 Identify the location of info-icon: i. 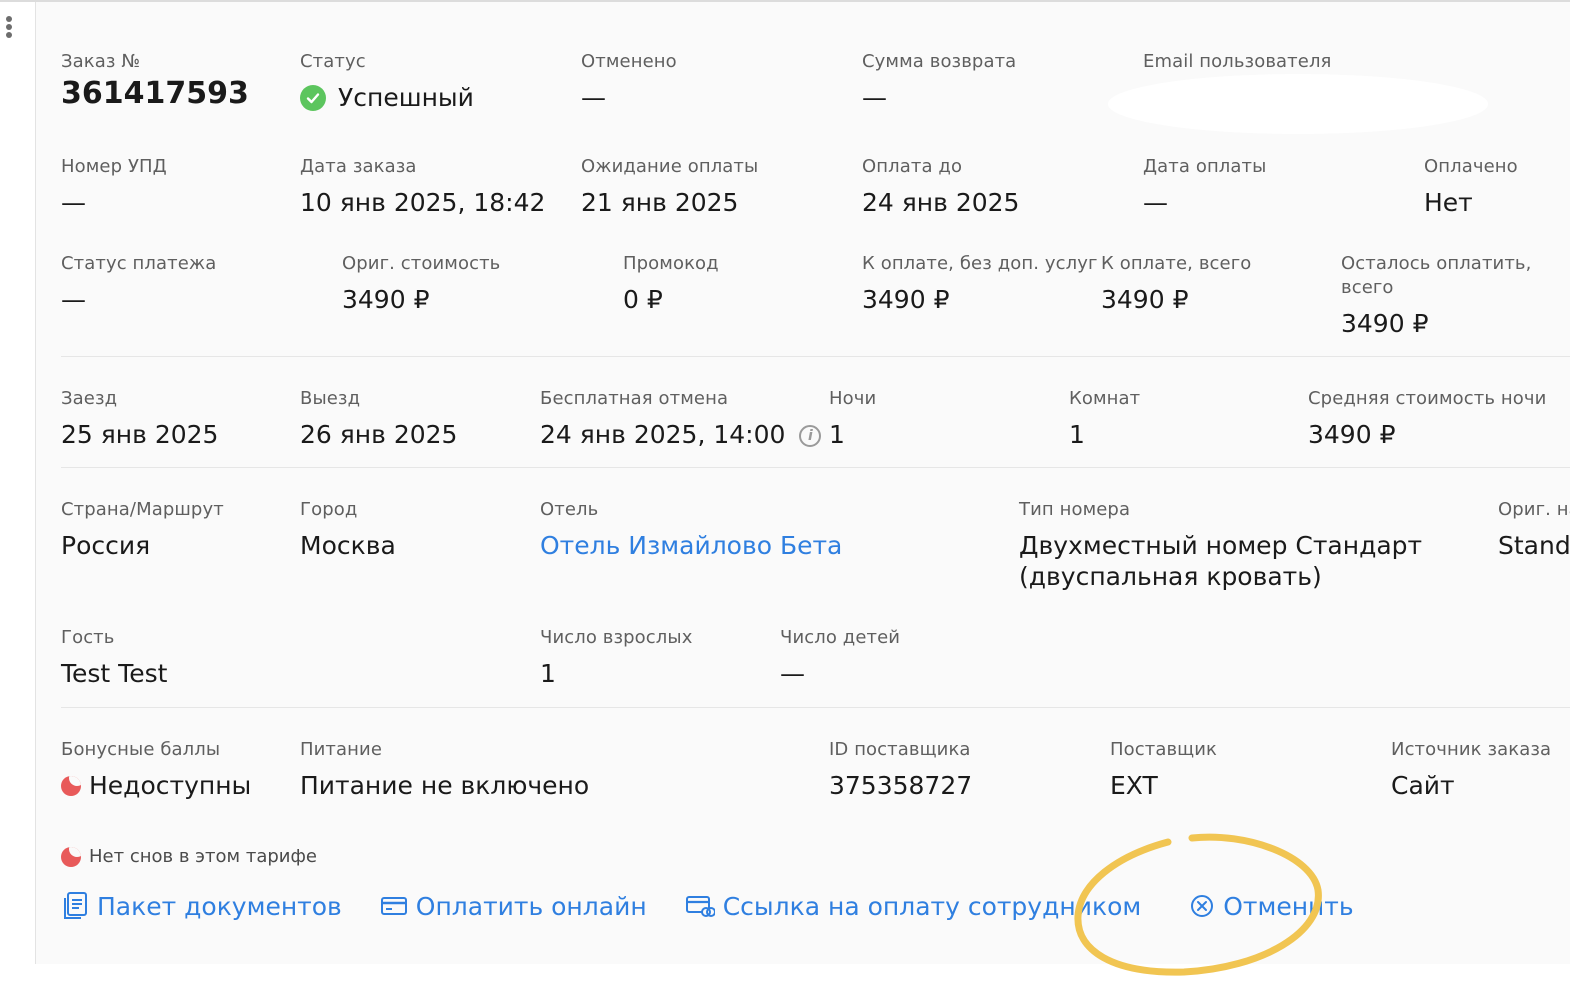
(810, 436).